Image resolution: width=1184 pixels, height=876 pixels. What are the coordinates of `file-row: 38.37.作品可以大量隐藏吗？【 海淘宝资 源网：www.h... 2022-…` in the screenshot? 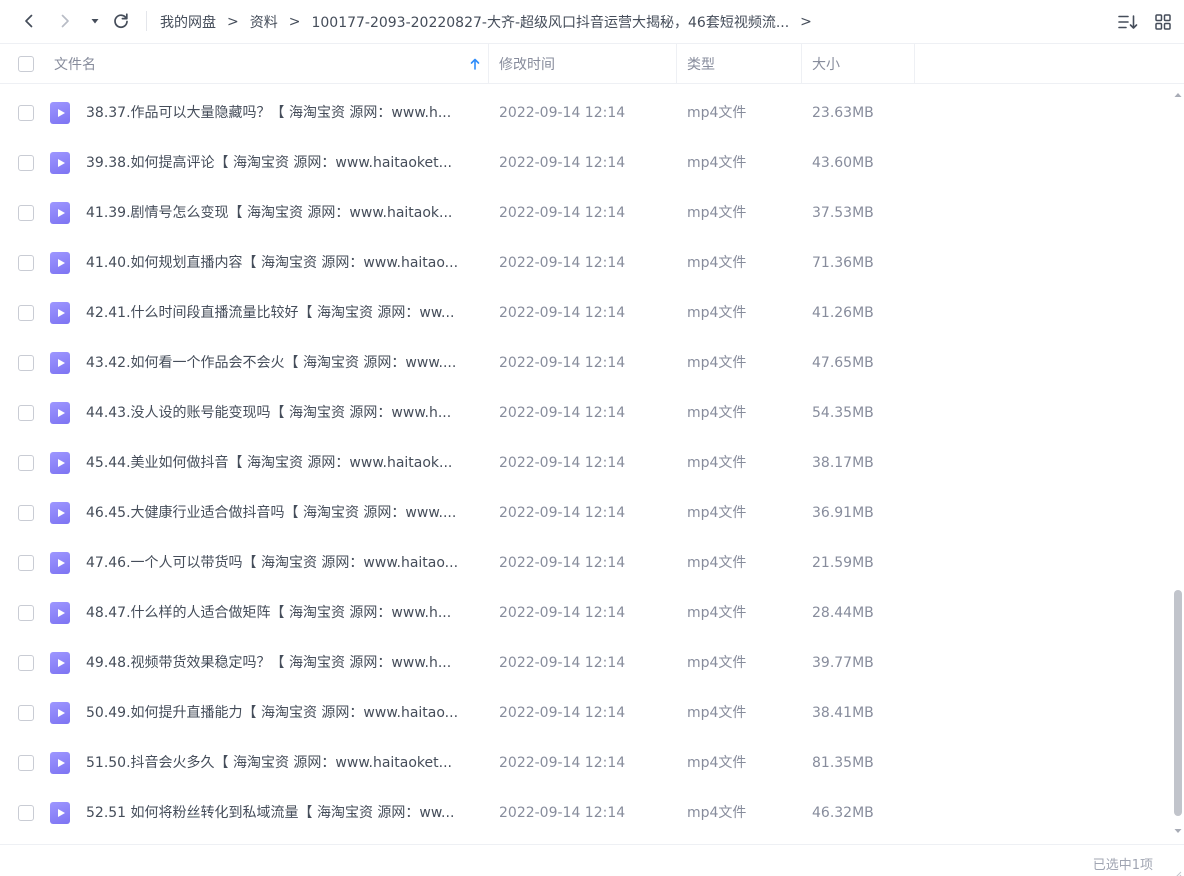 It's located at (585, 113).